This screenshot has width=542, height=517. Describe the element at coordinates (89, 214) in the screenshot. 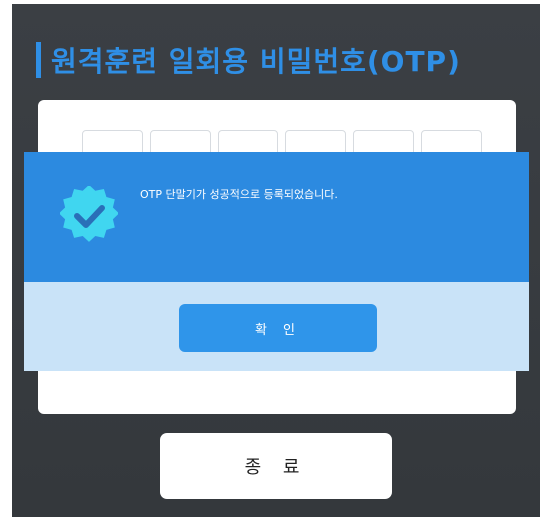

I see `verified-check-badge-icon` at that location.